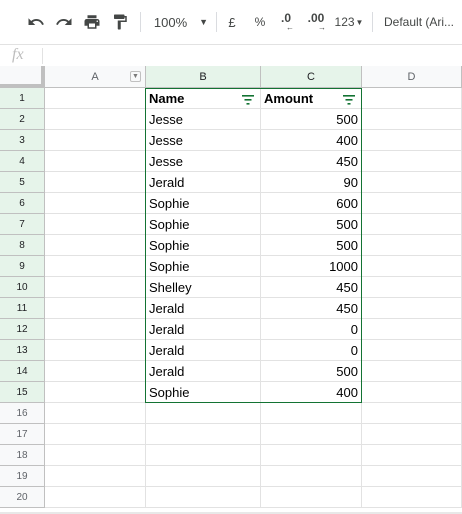 The image size is (462, 514). Describe the element at coordinates (92, 22) in the screenshot. I see `print-icon` at that location.